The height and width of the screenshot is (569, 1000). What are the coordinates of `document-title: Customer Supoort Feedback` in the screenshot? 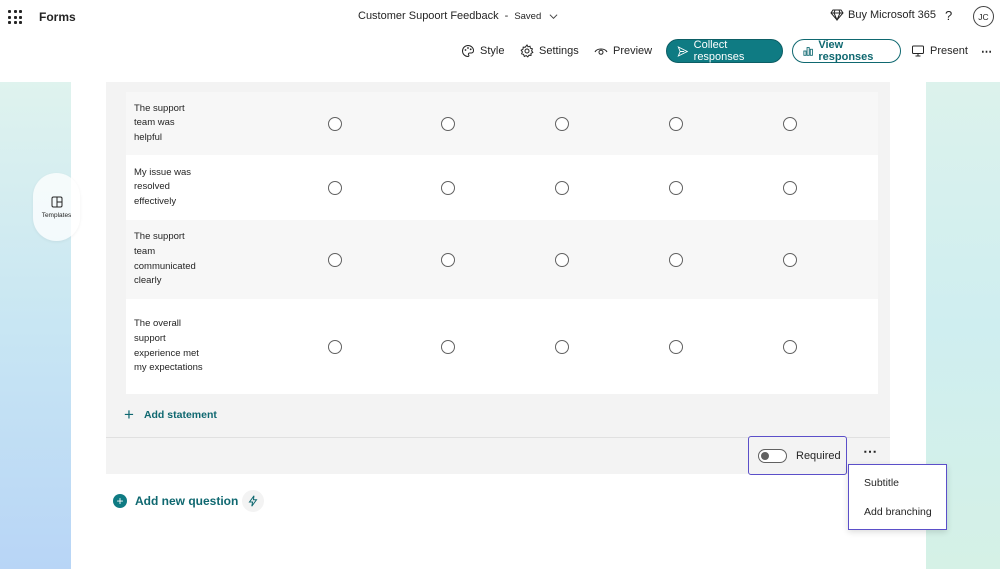 It's located at (428, 16).